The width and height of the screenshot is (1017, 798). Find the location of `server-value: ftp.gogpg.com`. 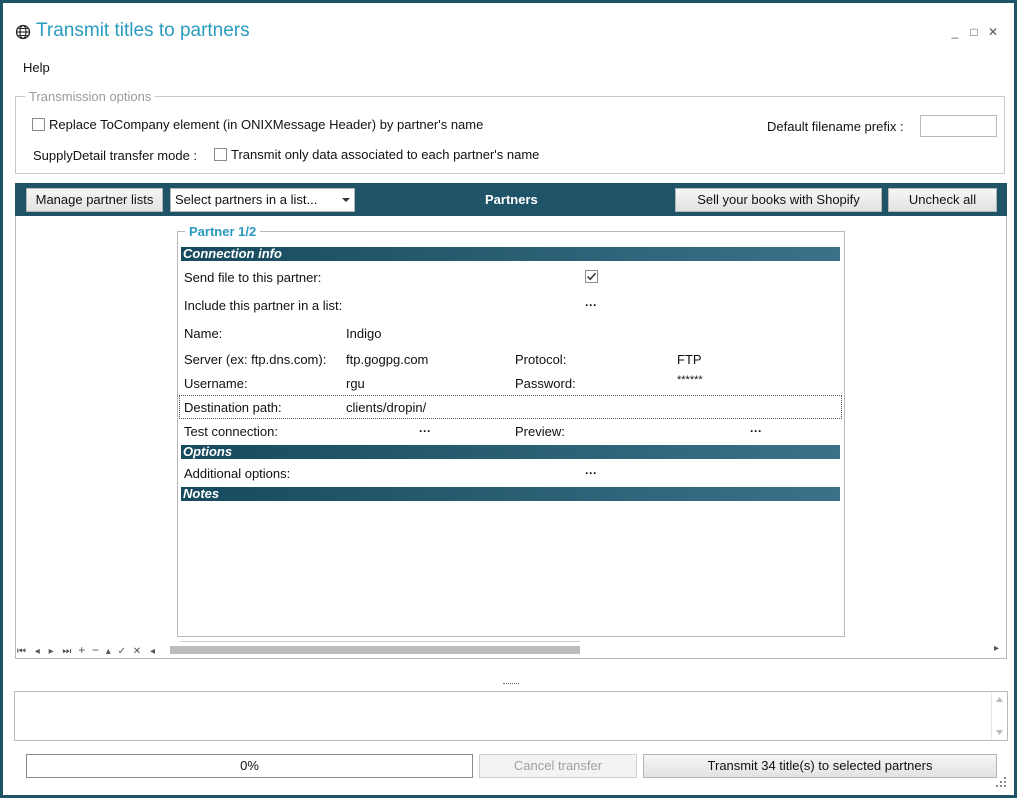

server-value: ftp.gogpg.com is located at coordinates (387, 359).